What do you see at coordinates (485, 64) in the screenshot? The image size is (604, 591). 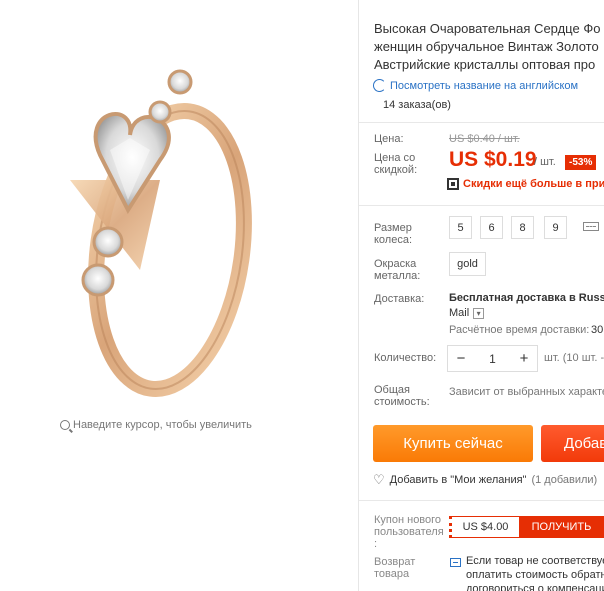 I see `product-title-line: Австрийские кристаллы оптовая про` at bounding box center [485, 64].